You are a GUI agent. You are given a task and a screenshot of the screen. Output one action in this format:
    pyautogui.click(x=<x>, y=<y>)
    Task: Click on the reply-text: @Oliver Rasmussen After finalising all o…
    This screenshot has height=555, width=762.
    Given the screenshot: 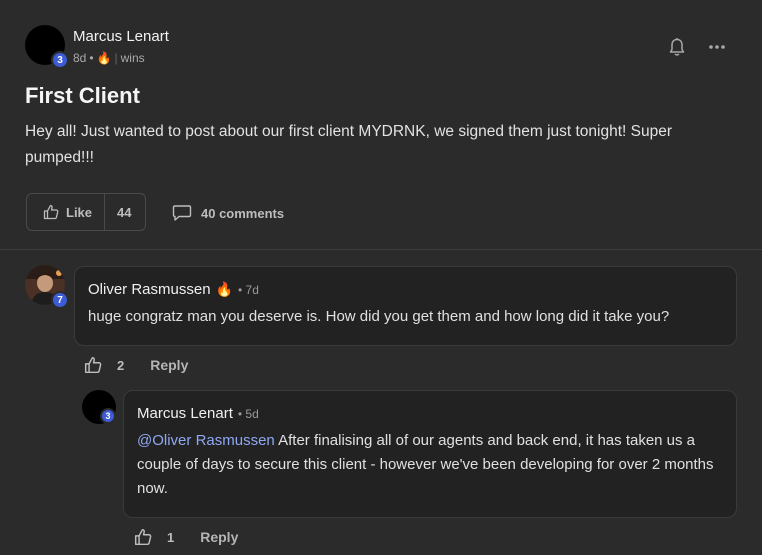 What is the action you would take?
    pyautogui.click(x=432, y=465)
    